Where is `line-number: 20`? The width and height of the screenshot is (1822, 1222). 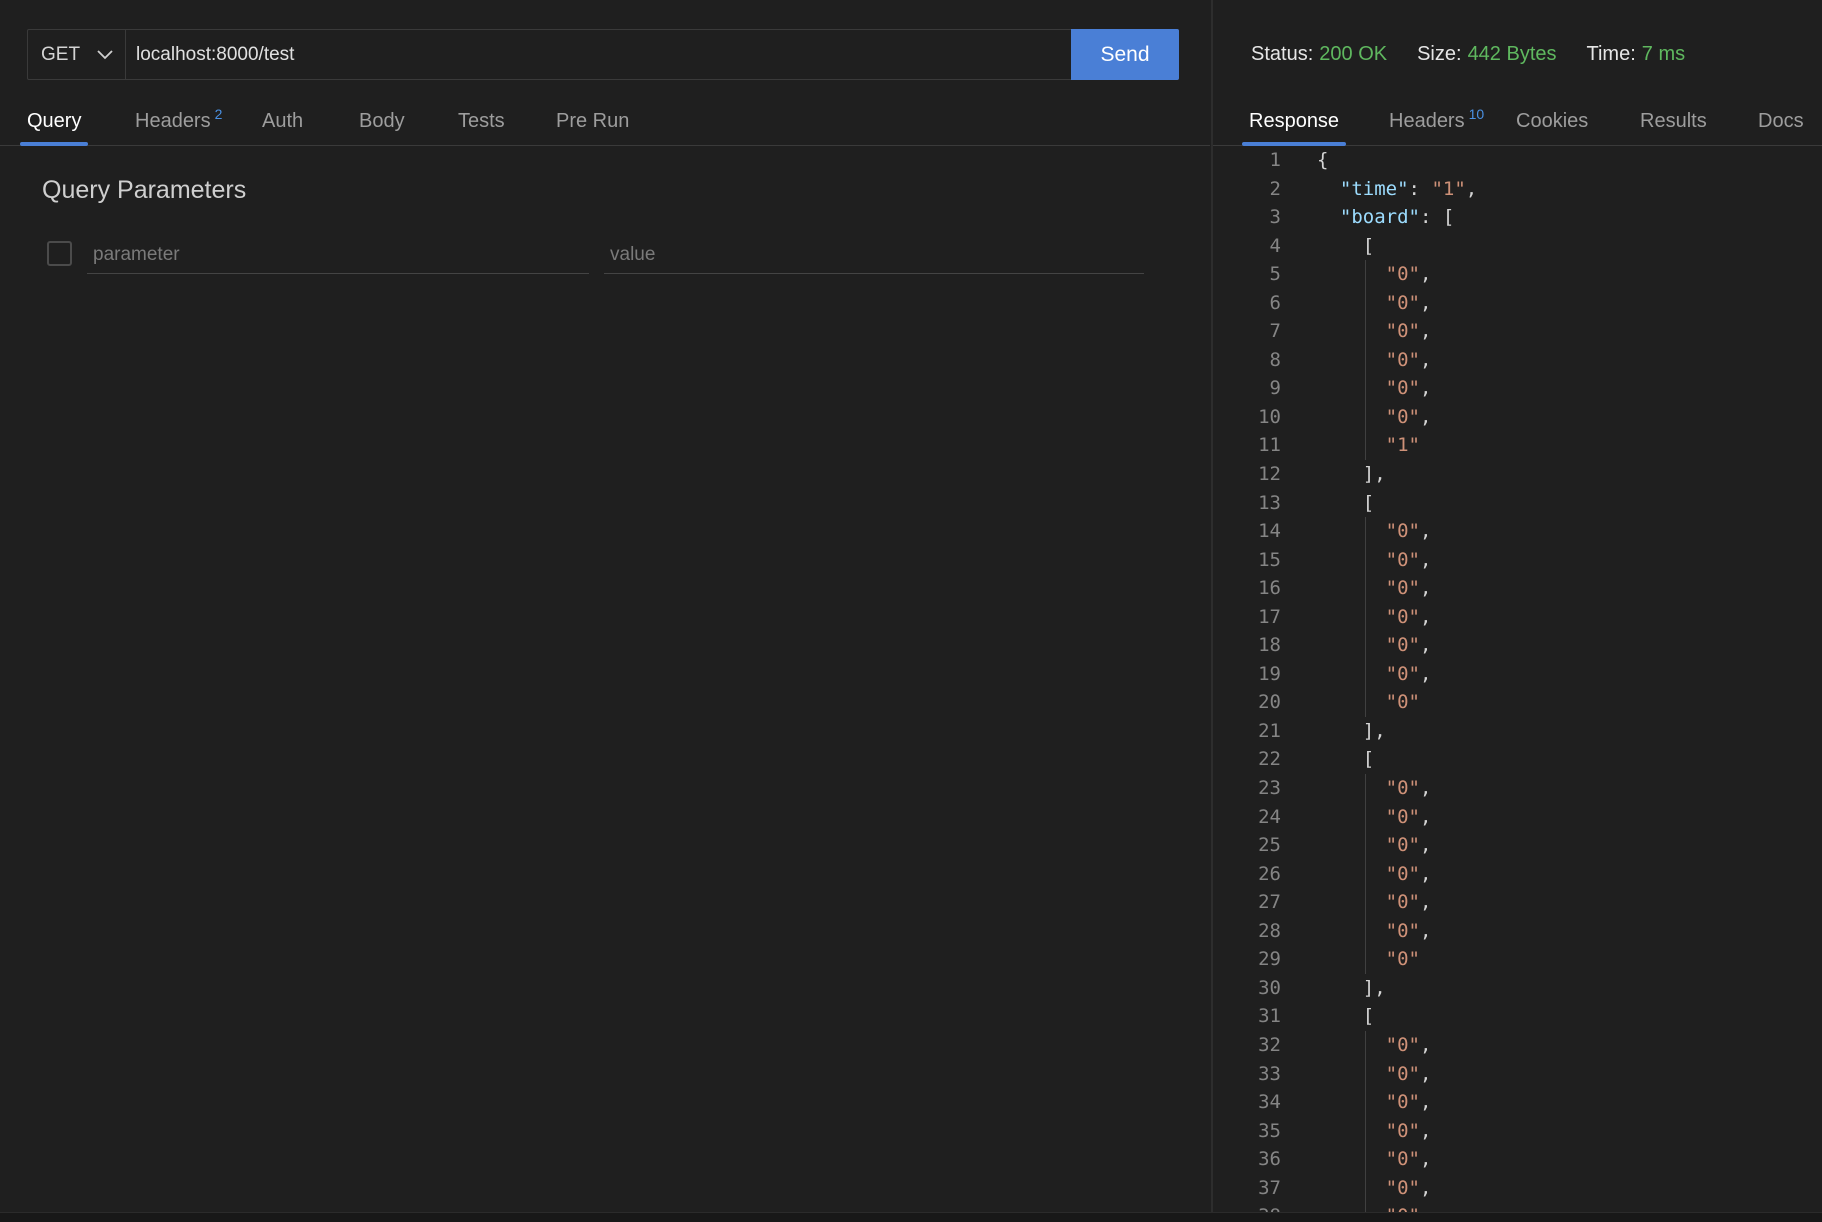
line-number: 20 is located at coordinates (1269, 702).